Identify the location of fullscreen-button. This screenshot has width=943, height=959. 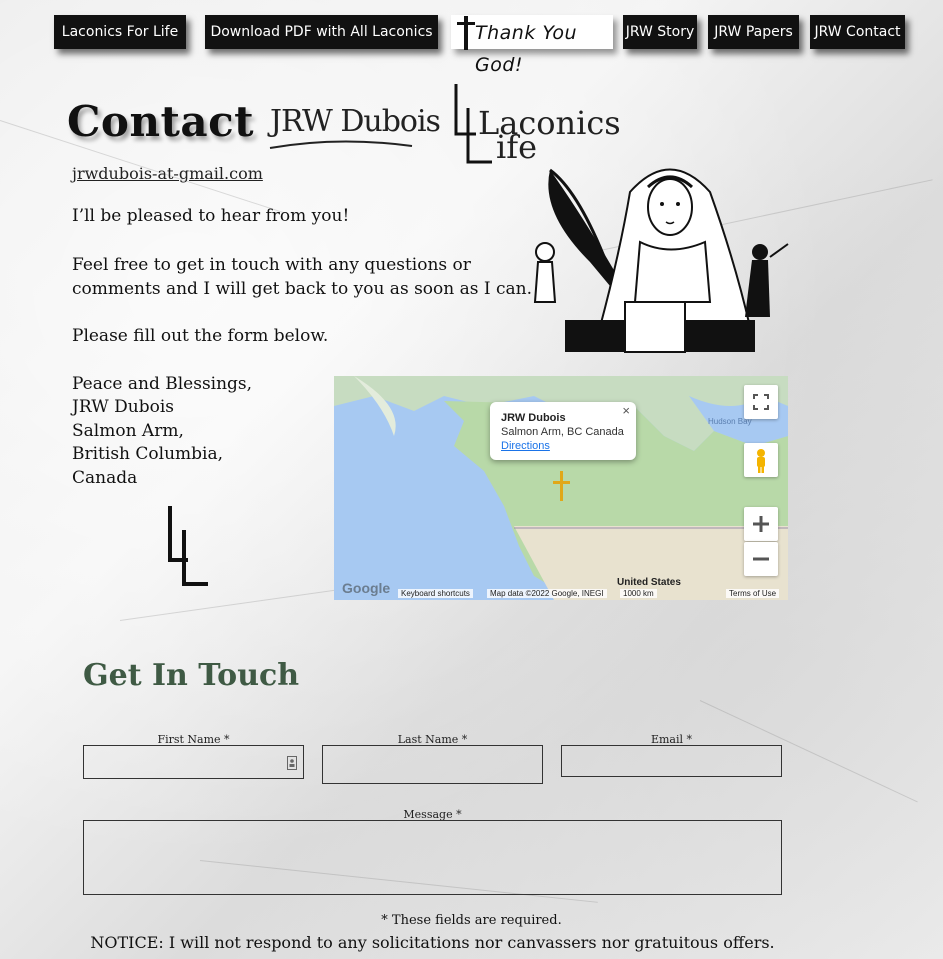
(761, 402).